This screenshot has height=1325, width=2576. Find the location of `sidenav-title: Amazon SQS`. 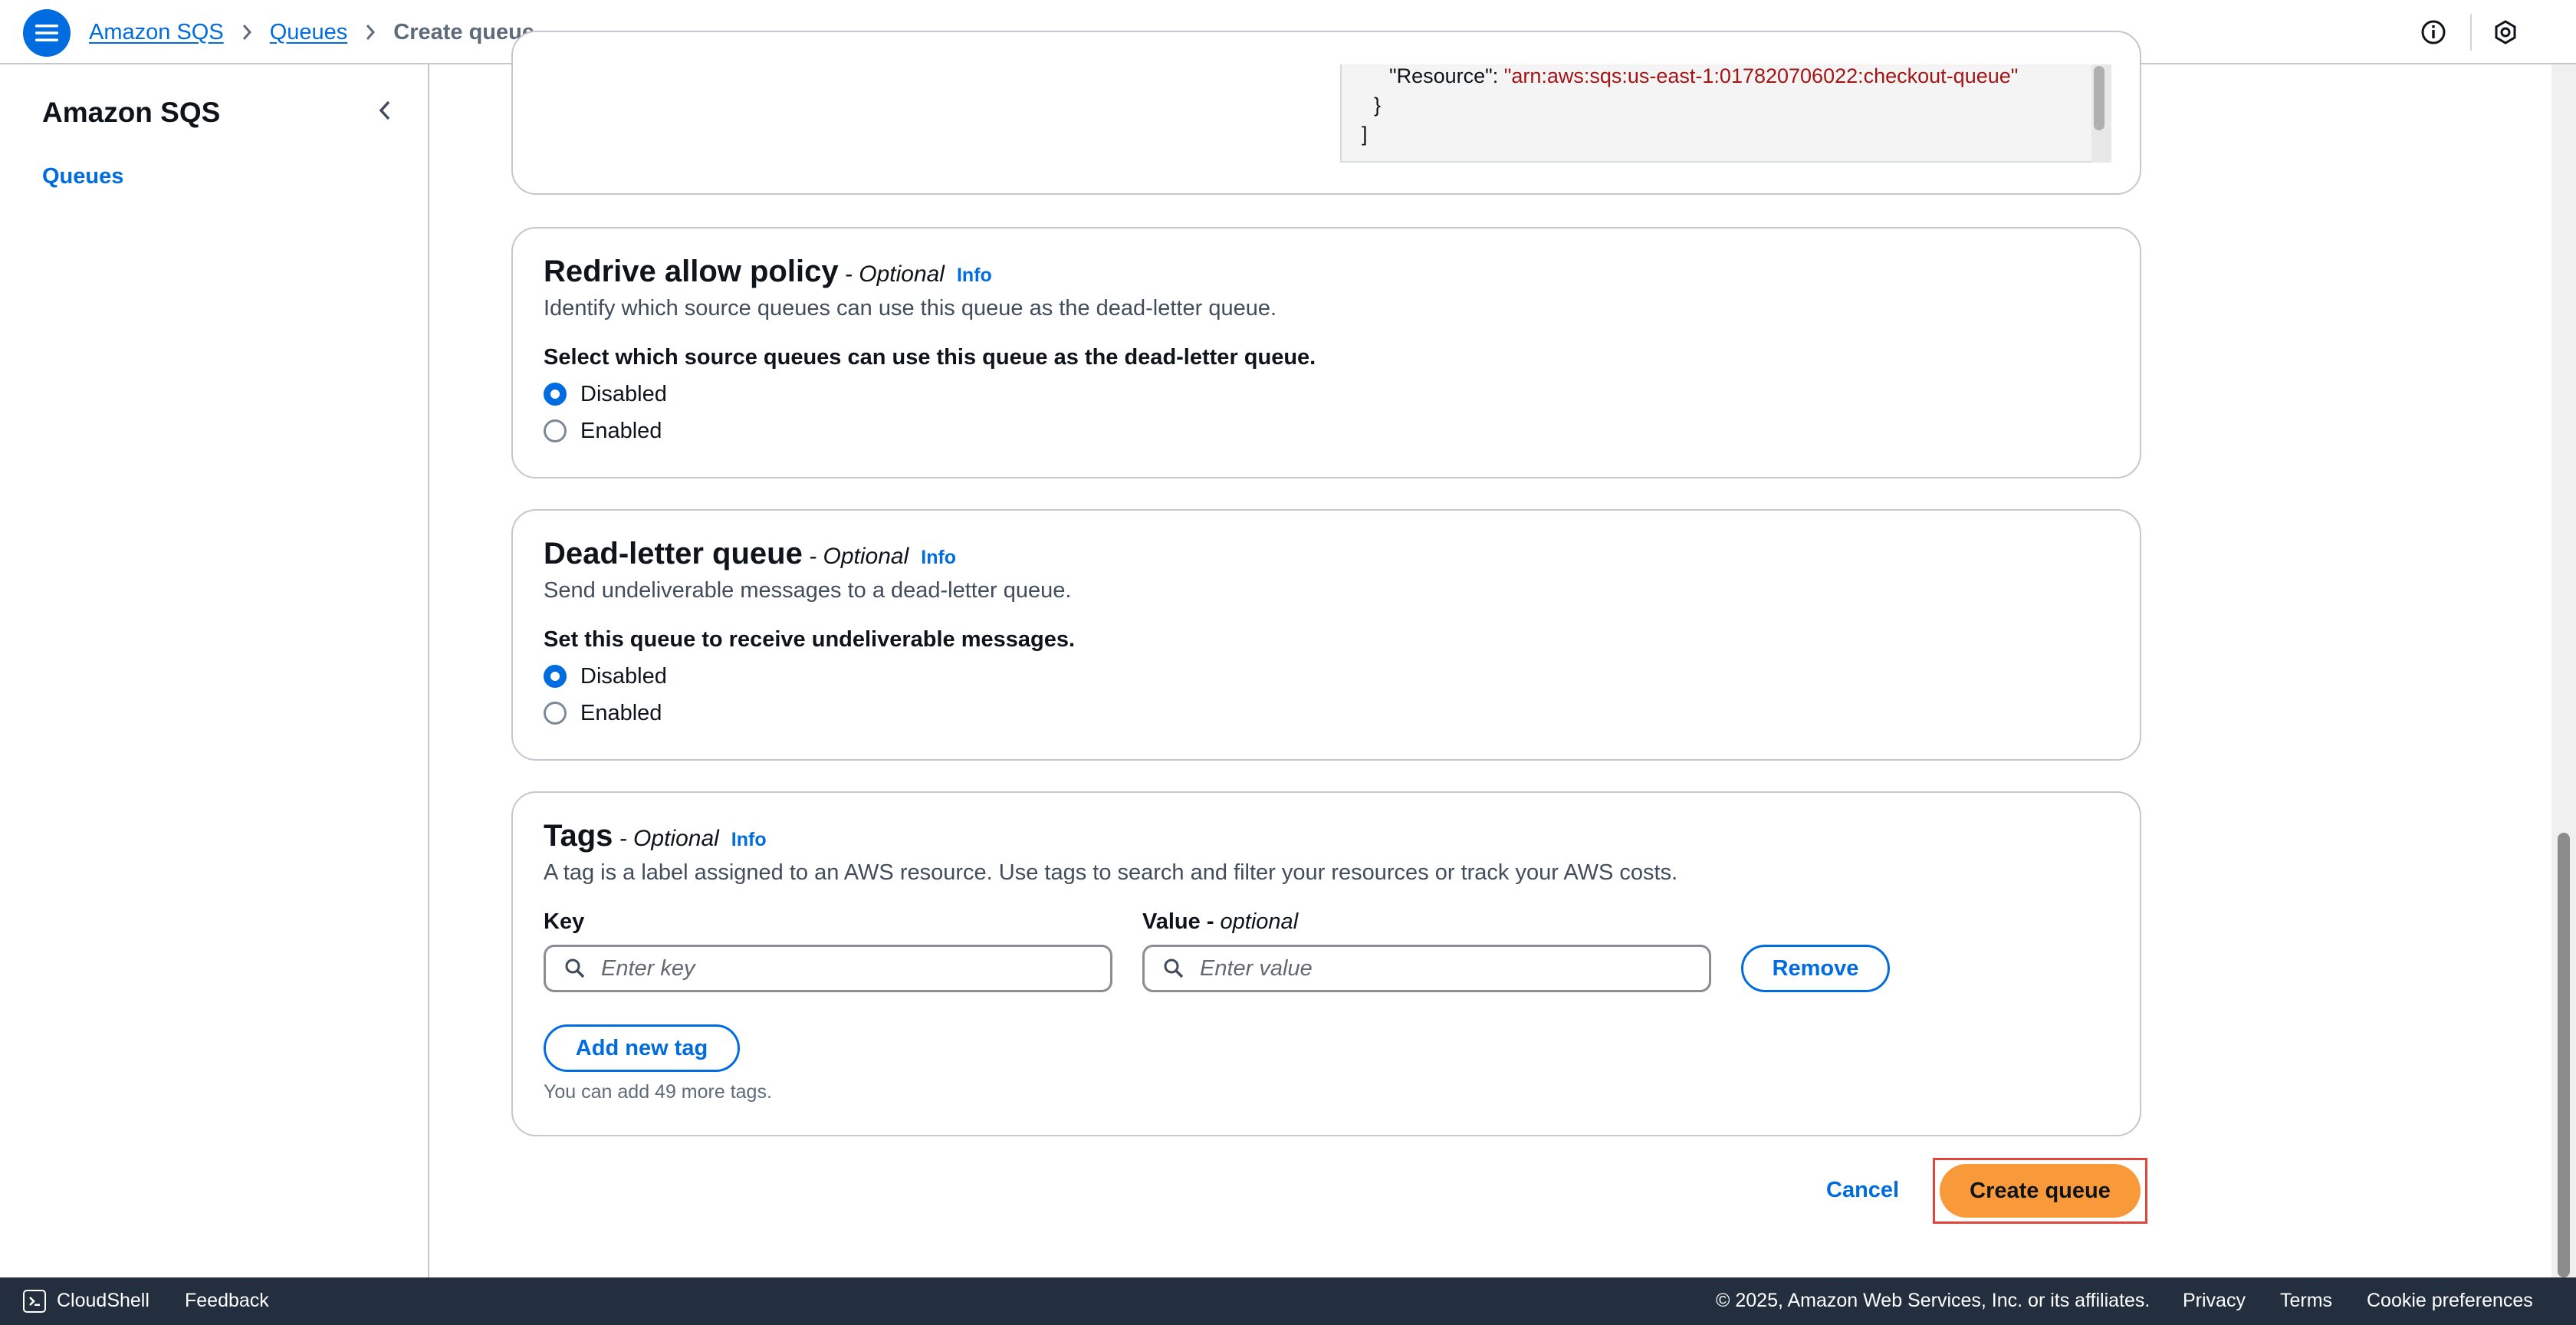

sidenav-title: Amazon SQS is located at coordinates (131, 112).